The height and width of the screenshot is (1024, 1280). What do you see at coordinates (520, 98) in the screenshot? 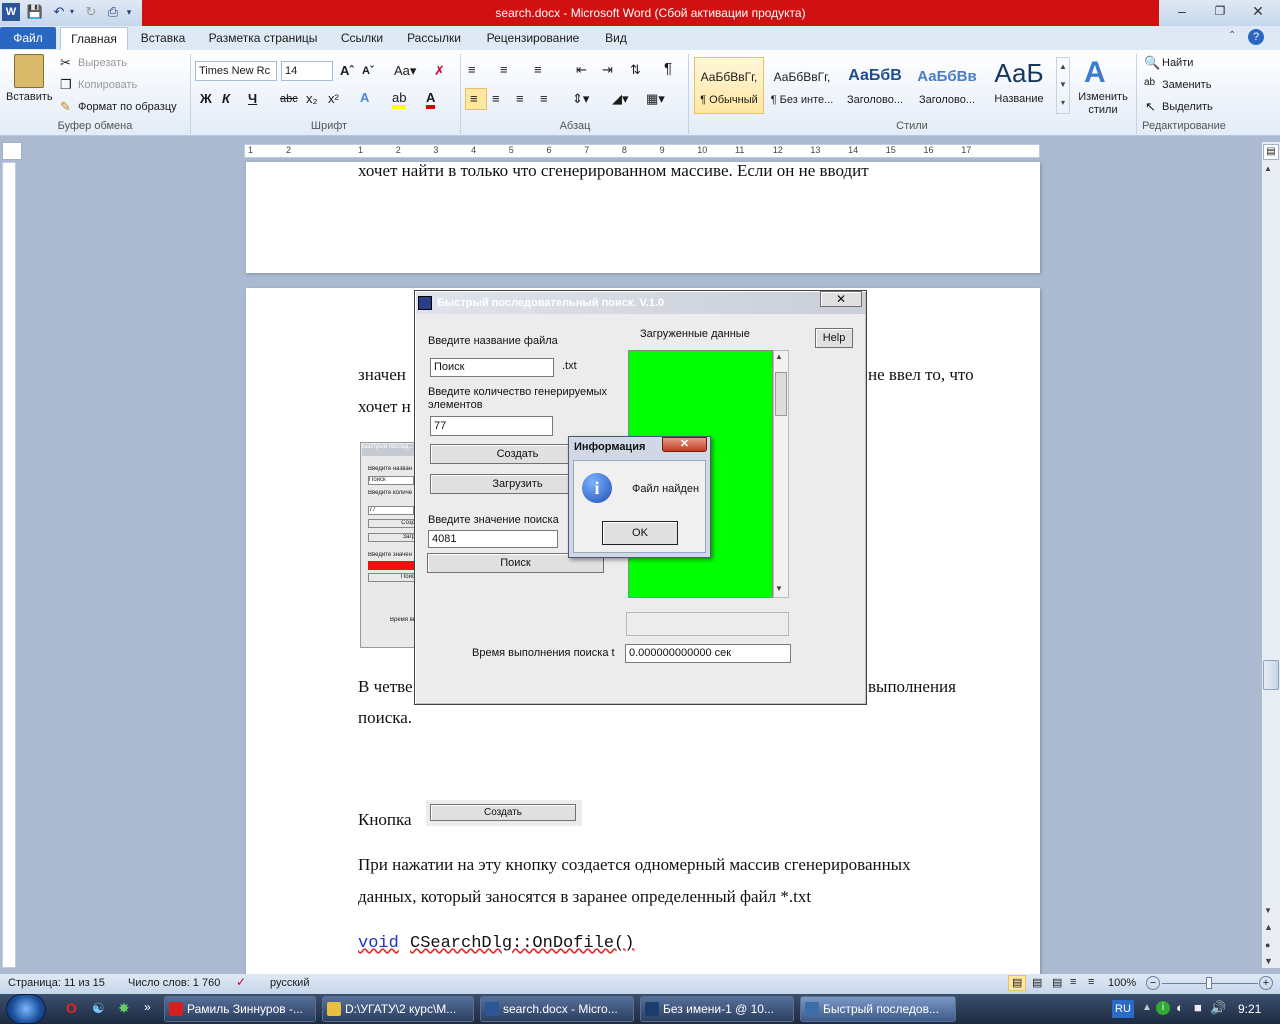
I see `align-right-icon: ≡` at bounding box center [520, 98].